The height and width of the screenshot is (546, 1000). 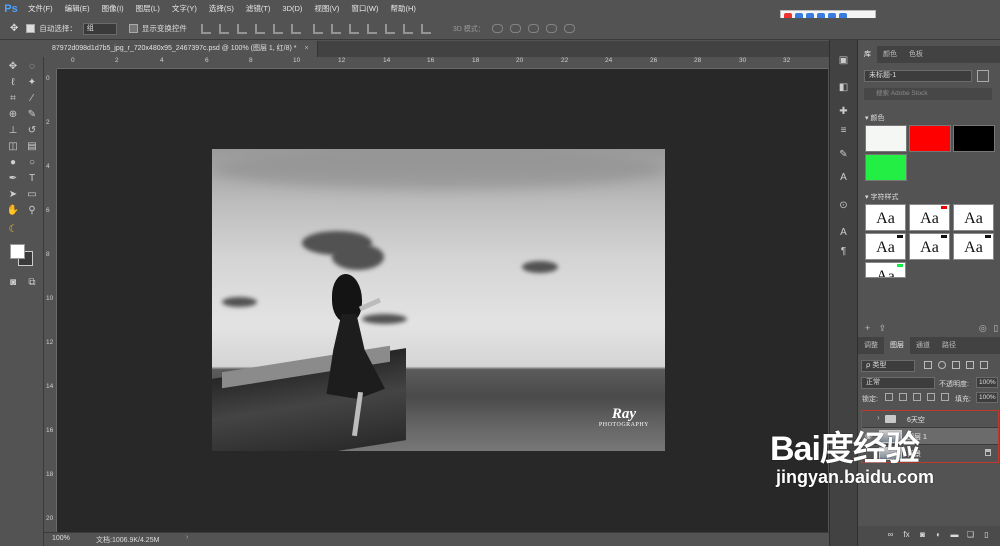 What do you see at coordinates (986, 534) in the screenshot?
I see `trash-icon: ▯` at bounding box center [986, 534].